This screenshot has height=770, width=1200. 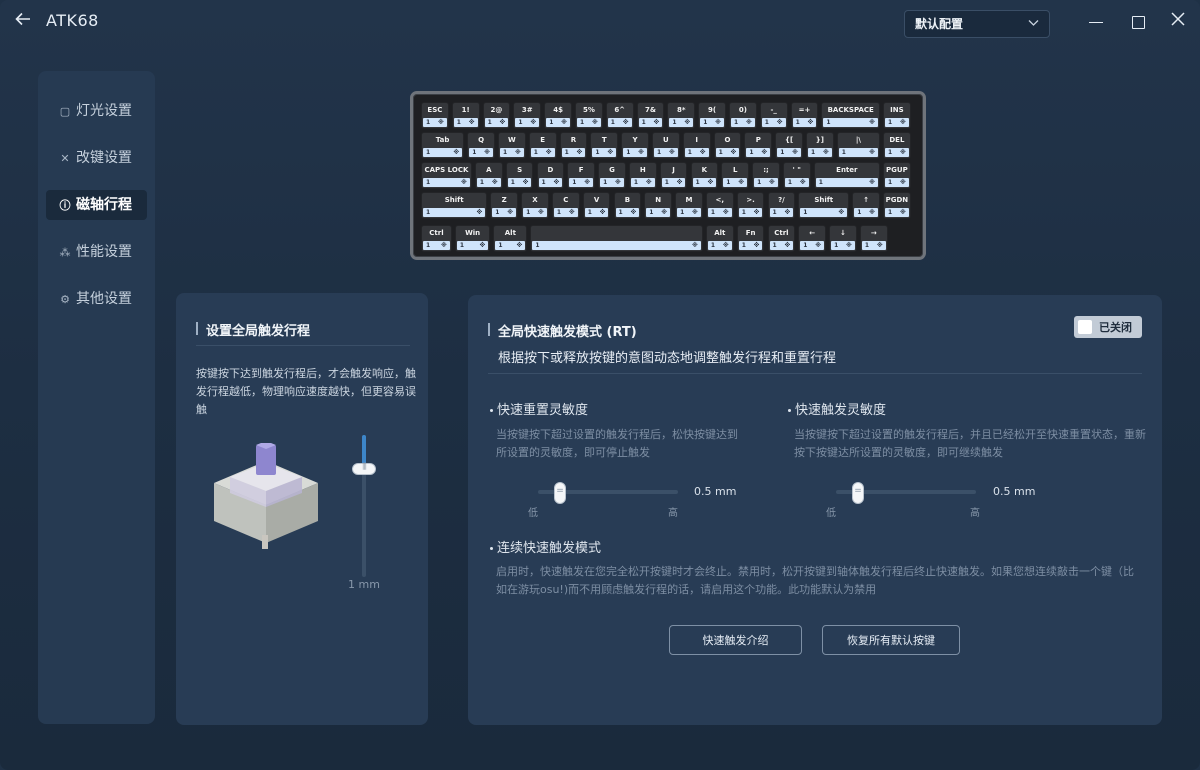 What do you see at coordinates (565, 205) in the screenshot?
I see `key-3-3: C 1 ※` at bounding box center [565, 205].